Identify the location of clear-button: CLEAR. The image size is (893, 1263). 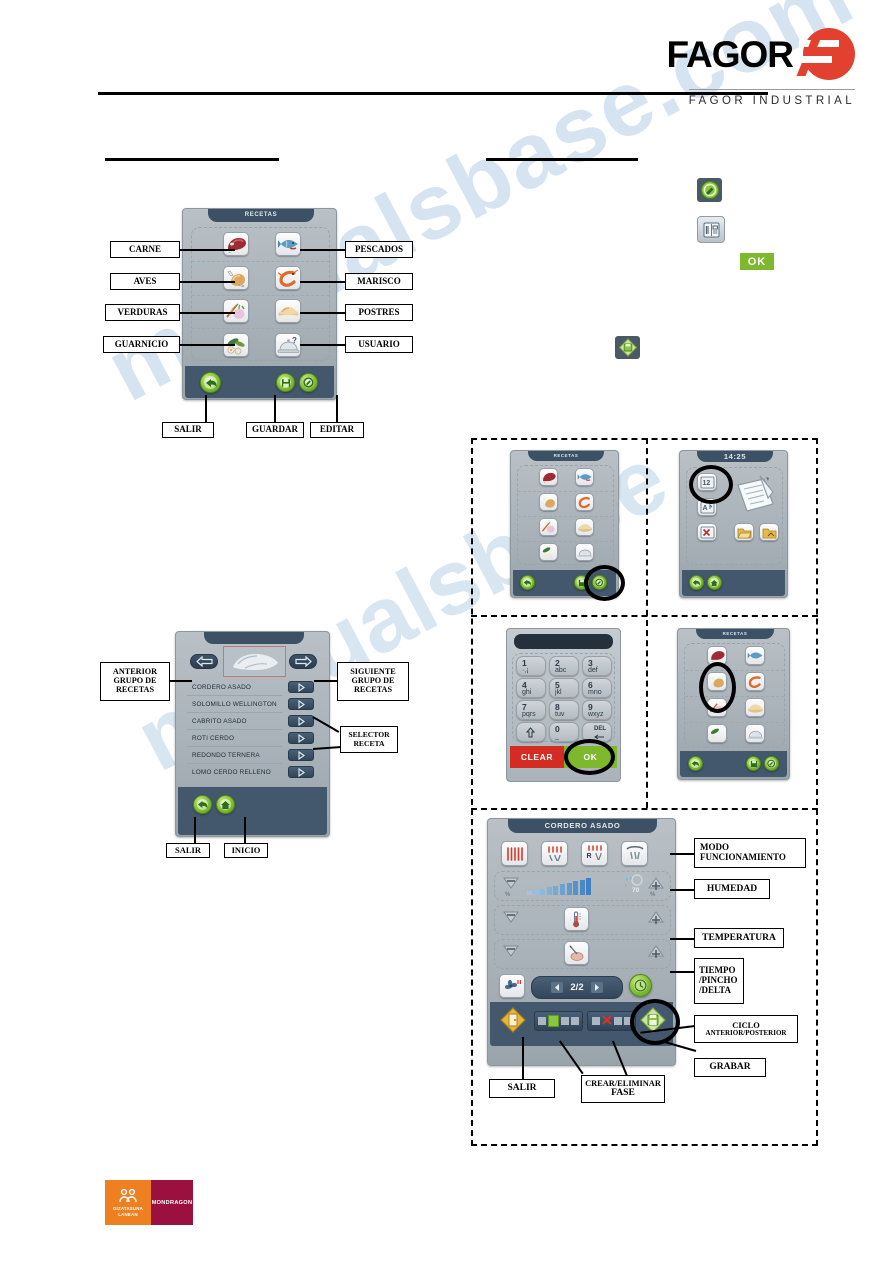
(537, 757).